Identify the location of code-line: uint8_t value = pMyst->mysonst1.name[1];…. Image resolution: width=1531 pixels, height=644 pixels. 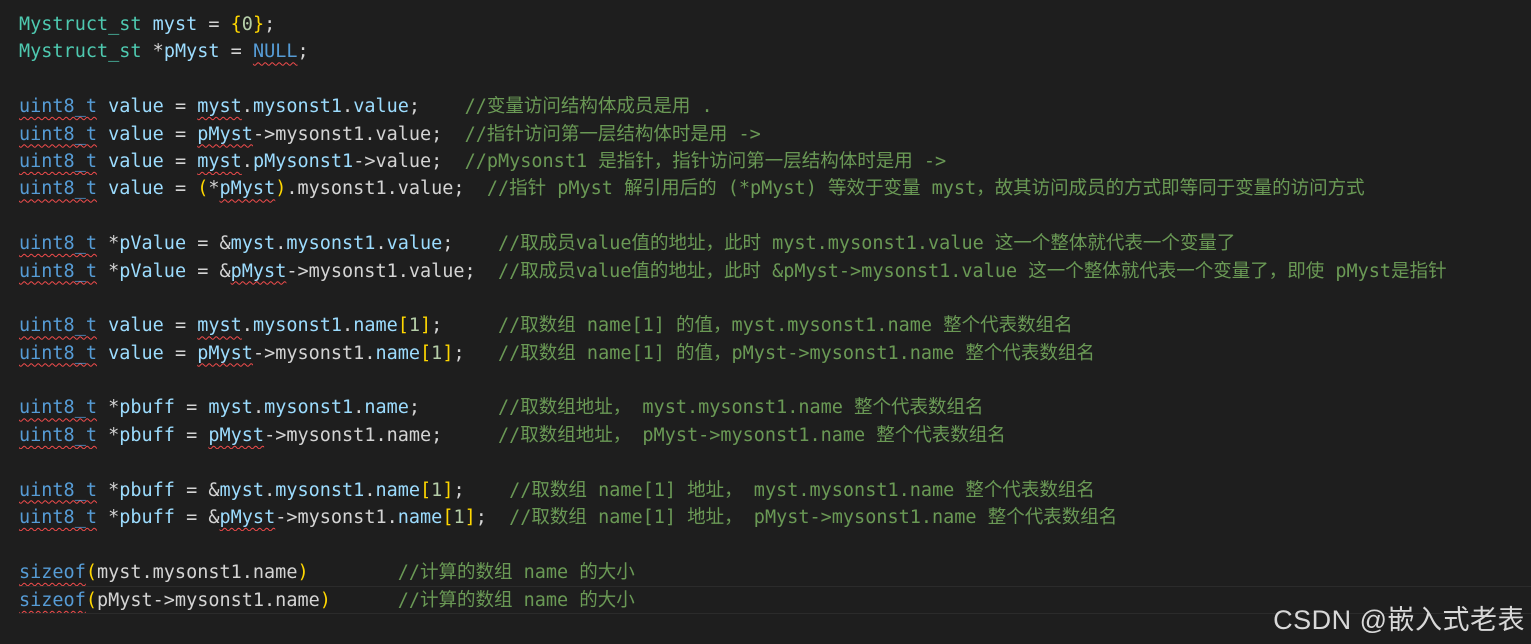
(775, 353).